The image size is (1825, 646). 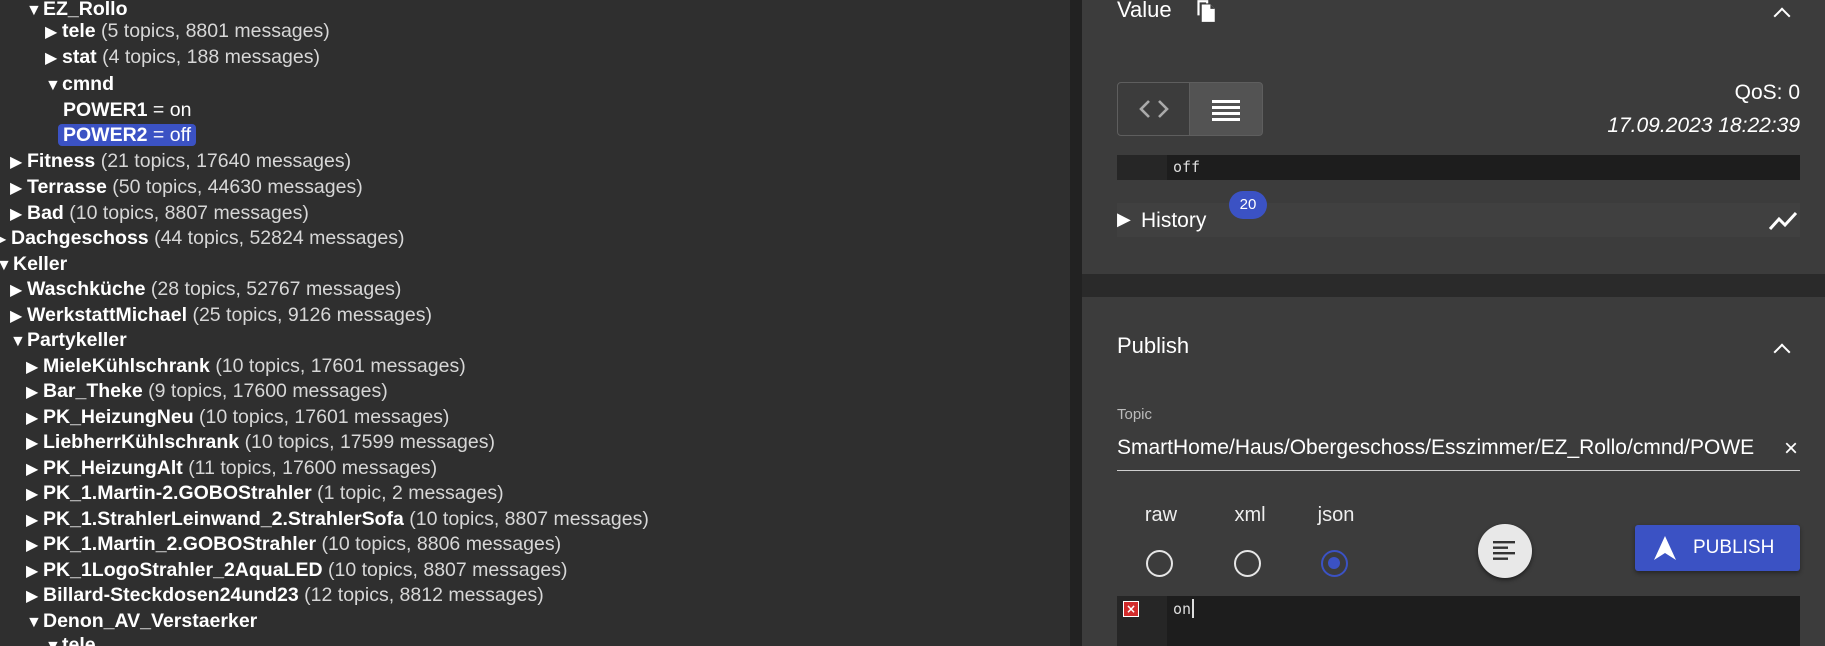 I want to click on tree-node-waschkueche: ▶ Waschküche (28 topics, 52767 messages), so click(x=205, y=290).